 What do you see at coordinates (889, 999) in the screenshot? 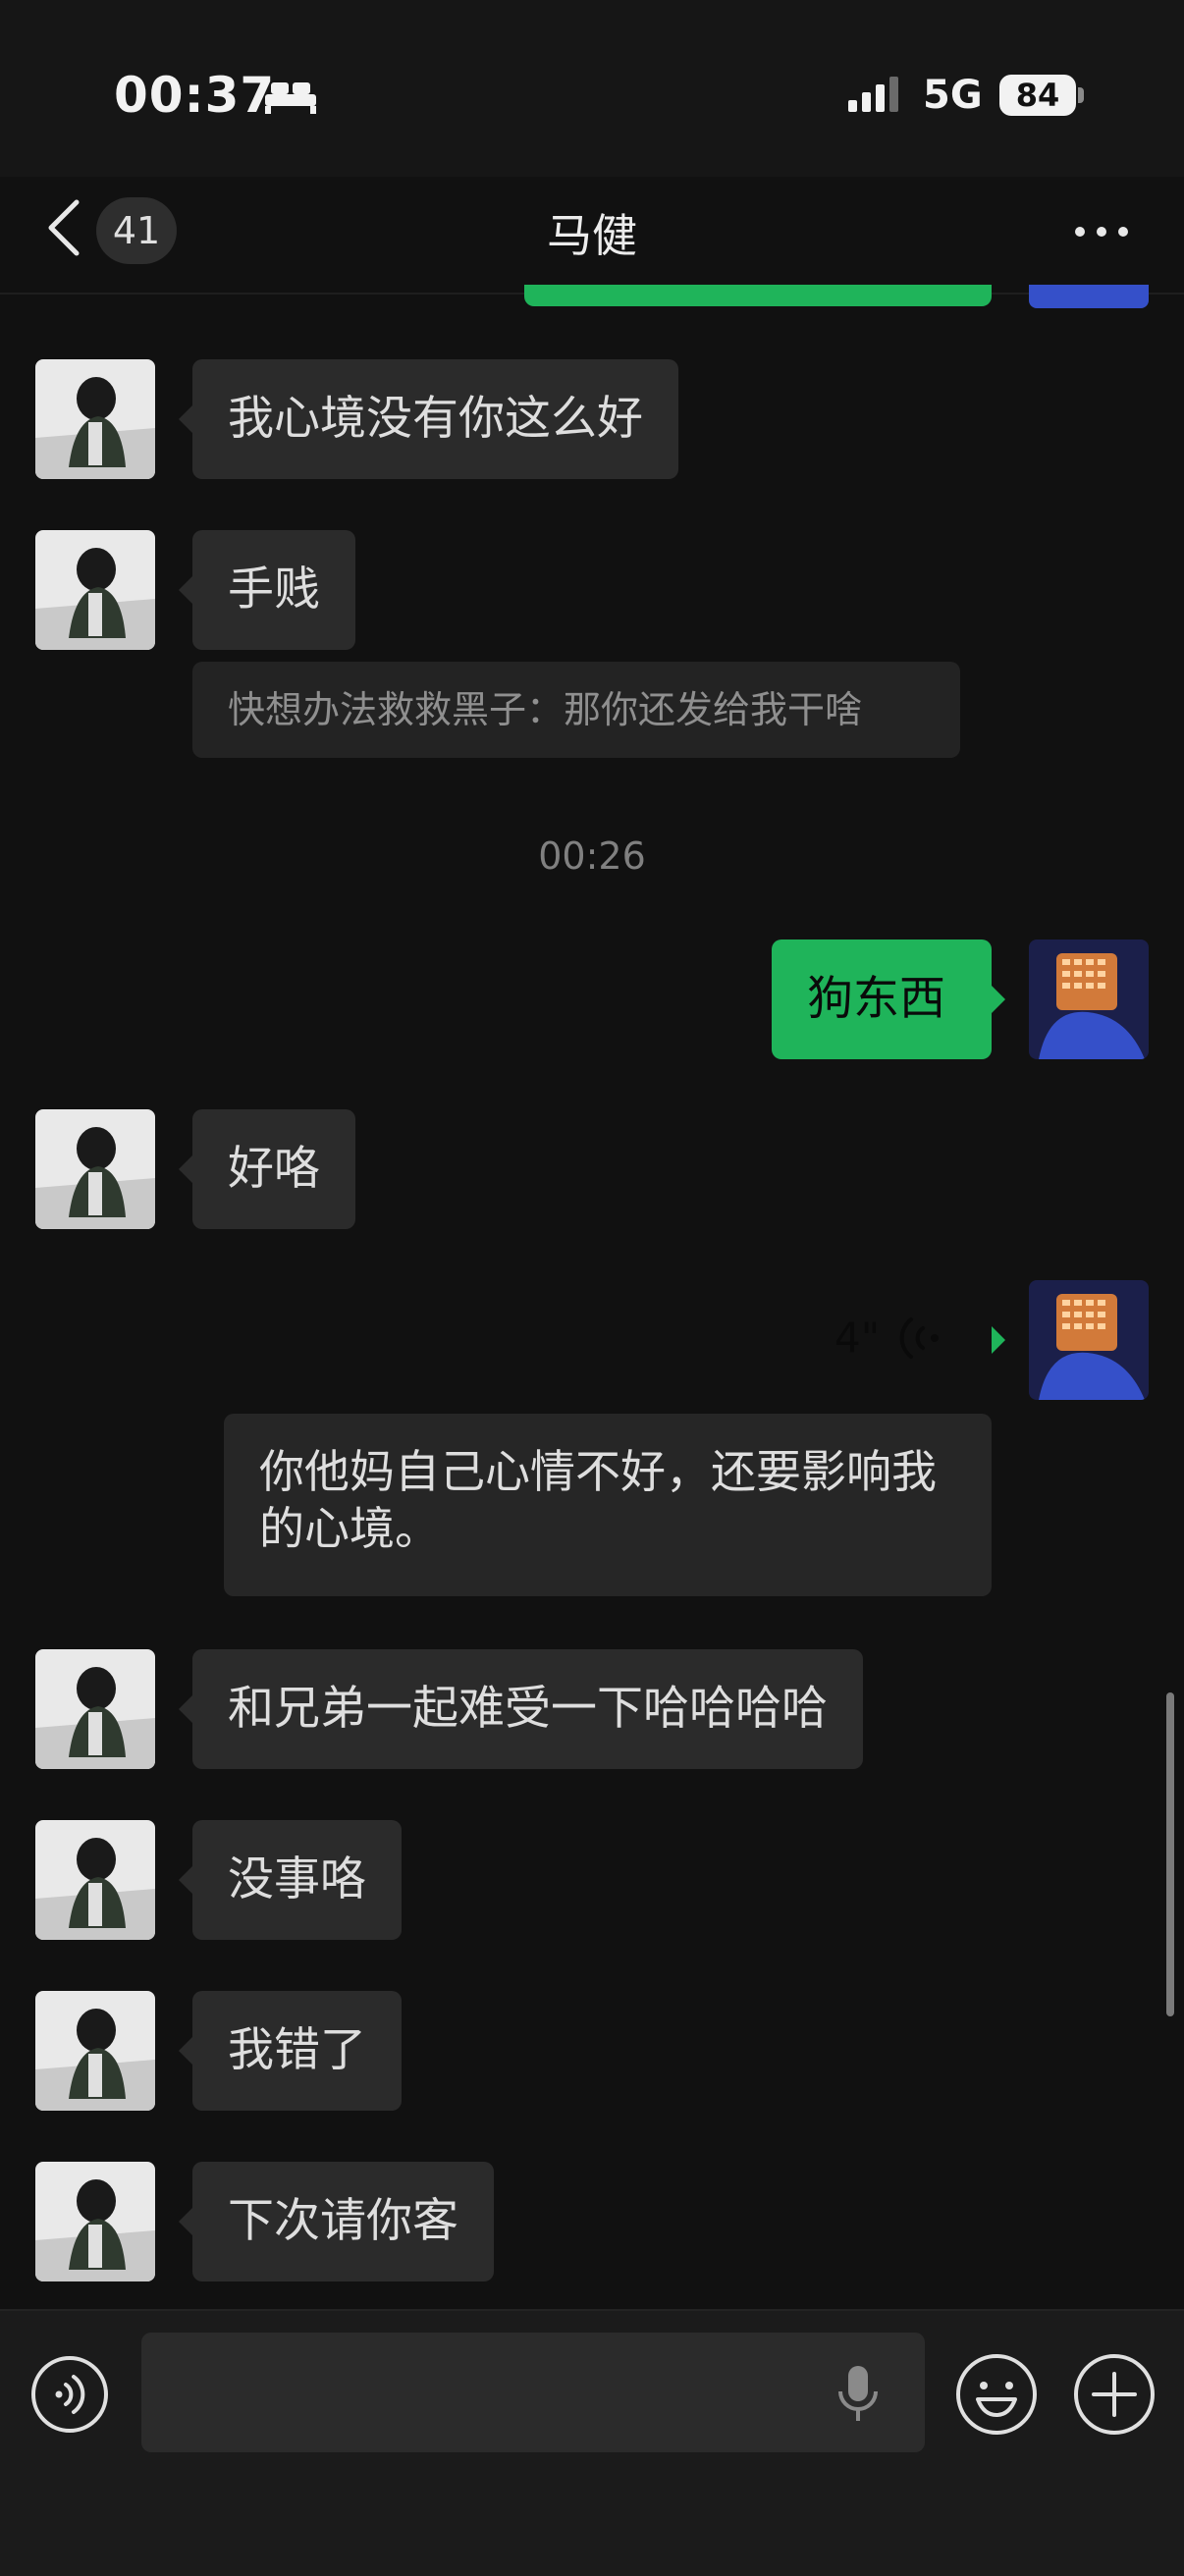
I see `outgoing-message: 狗东西` at bounding box center [889, 999].